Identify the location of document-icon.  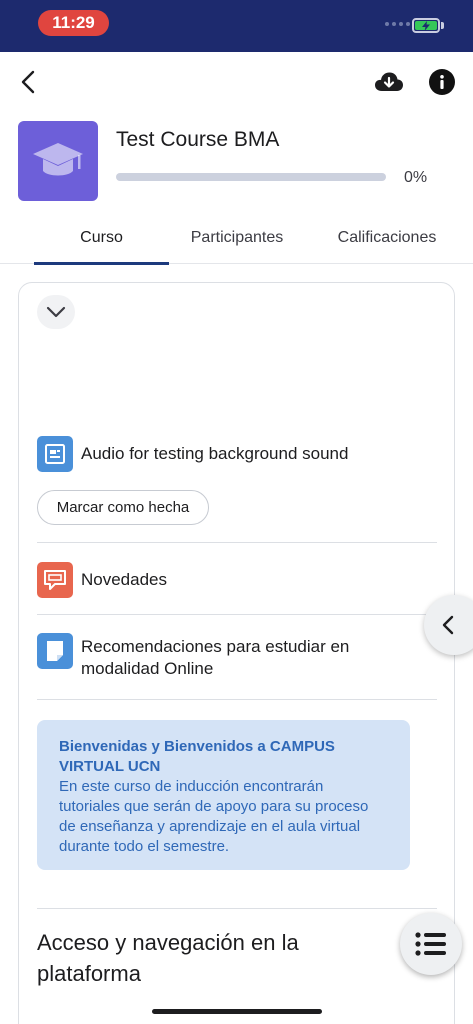
(55, 651).